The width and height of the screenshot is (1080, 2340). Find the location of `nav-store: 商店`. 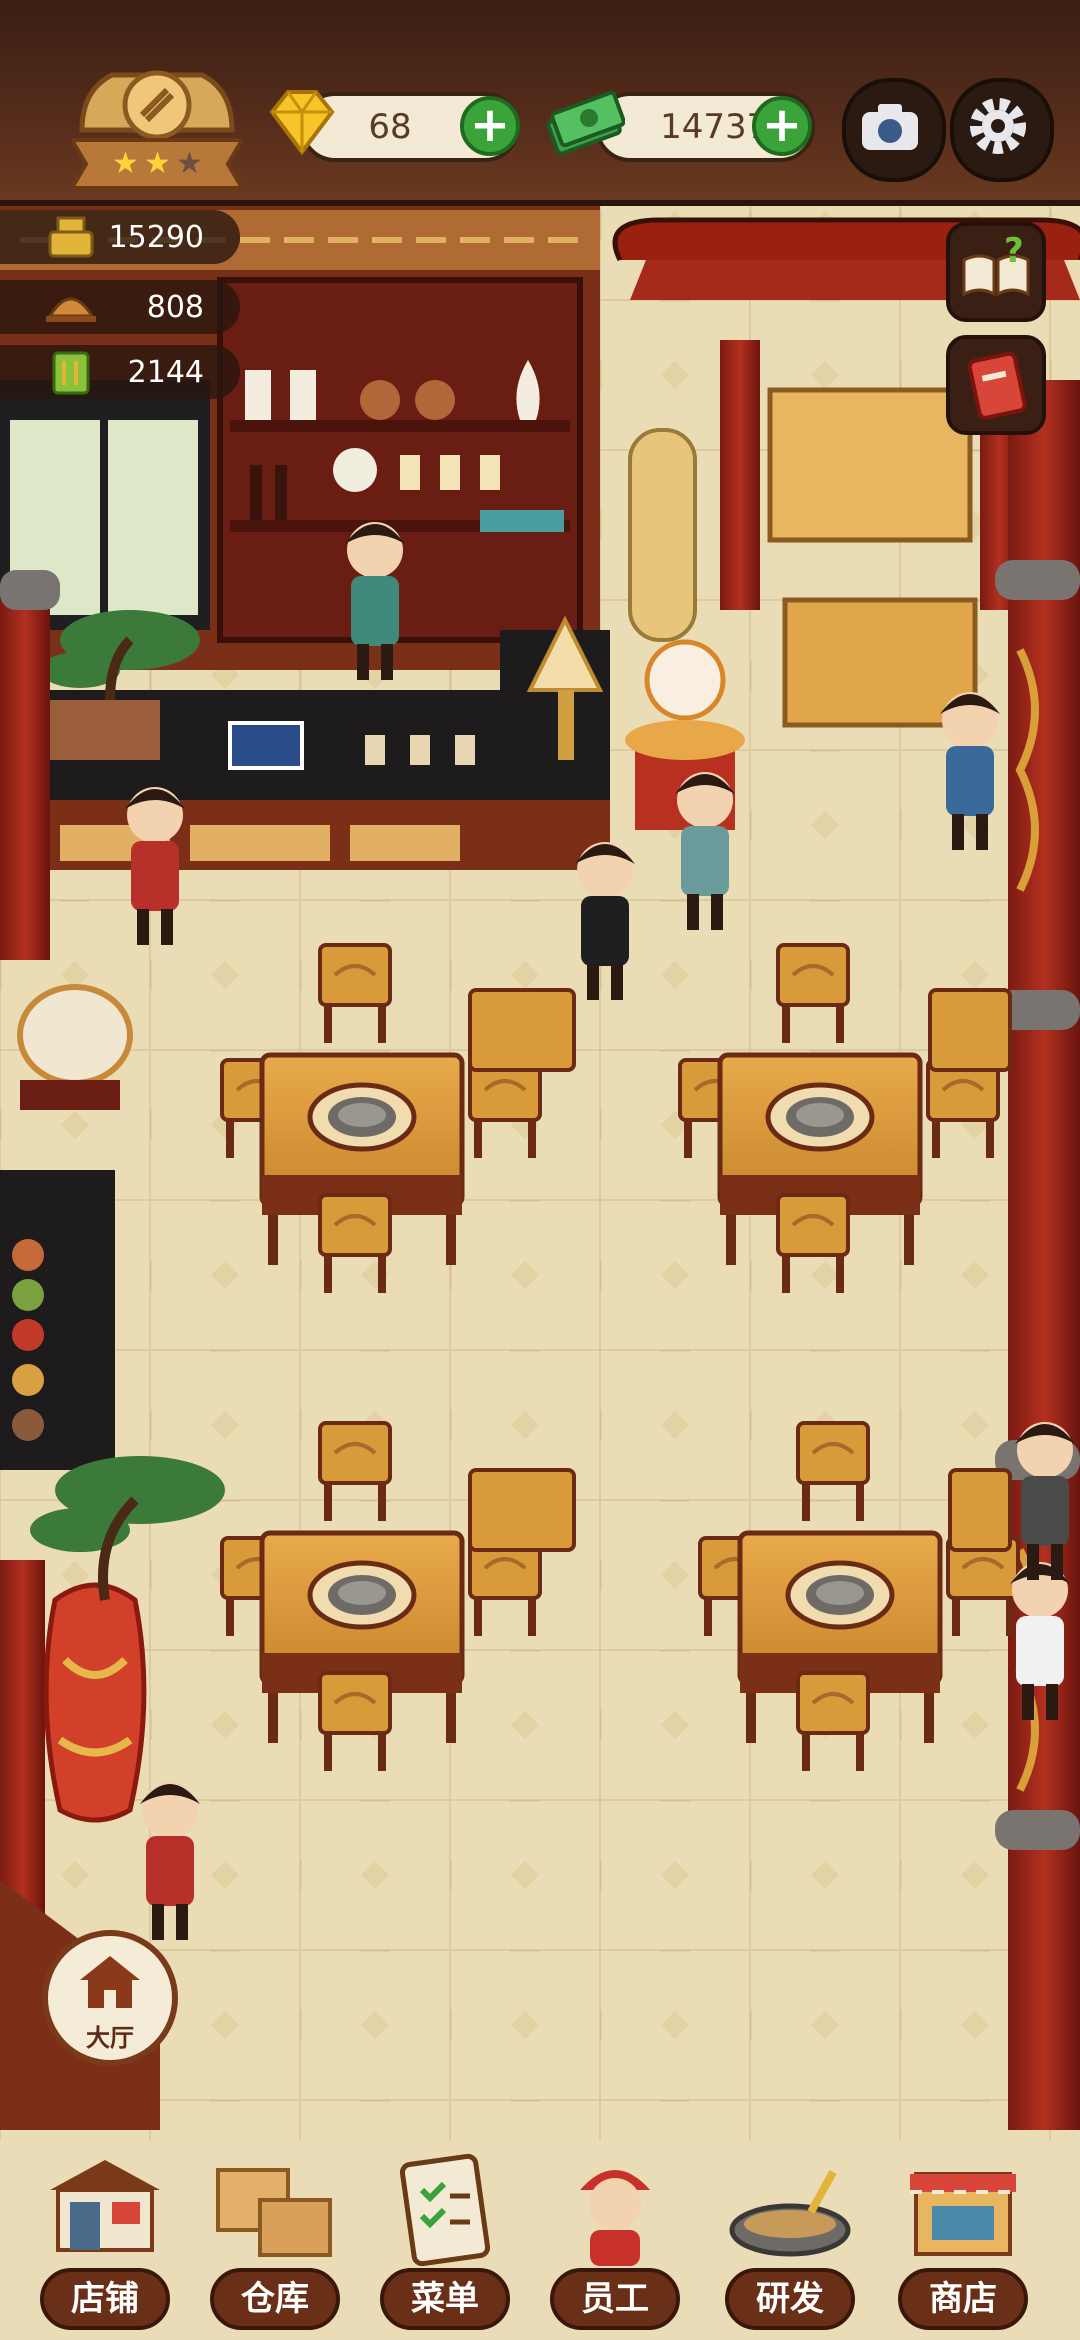

nav-store: 商店 is located at coordinates (963, 2240).